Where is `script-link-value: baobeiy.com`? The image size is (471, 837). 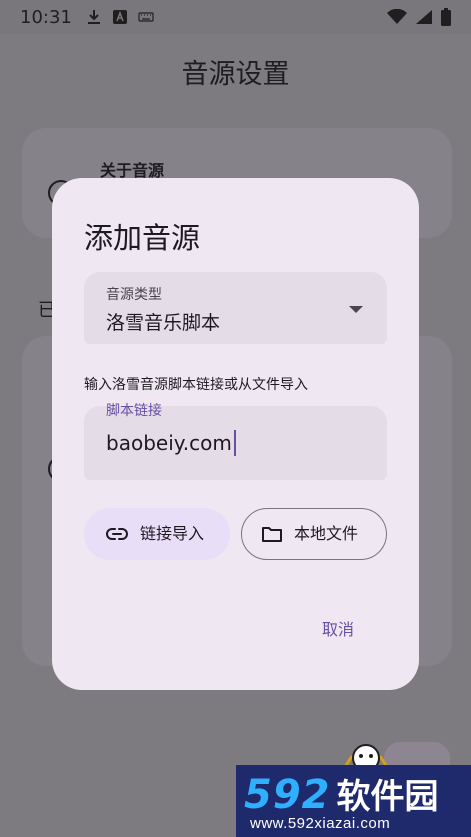 script-link-value: baobeiy.com is located at coordinates (169, 443).